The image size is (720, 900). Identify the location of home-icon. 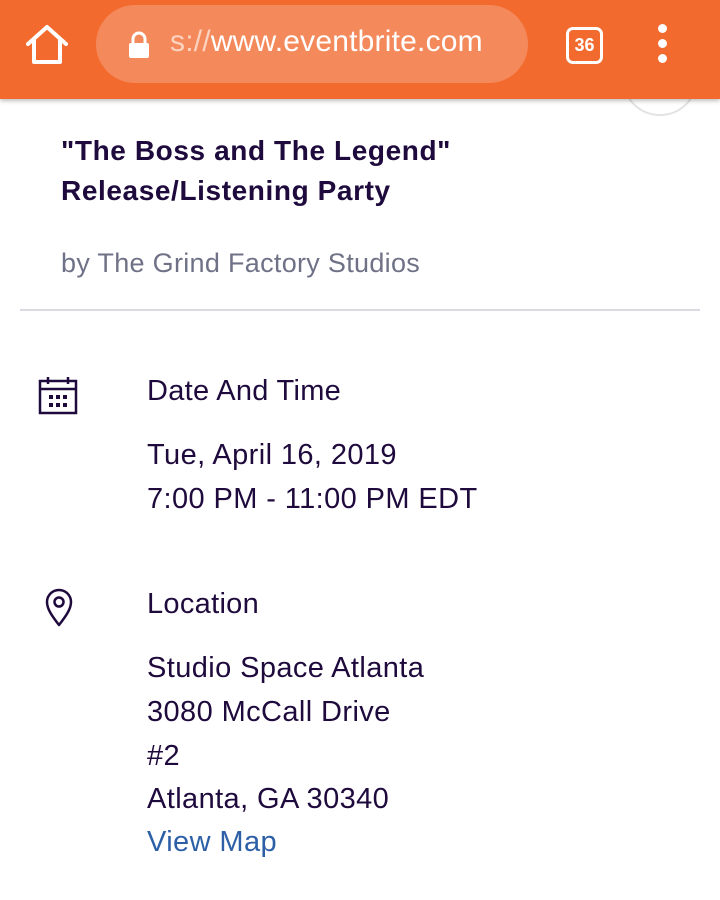
(47, 44).